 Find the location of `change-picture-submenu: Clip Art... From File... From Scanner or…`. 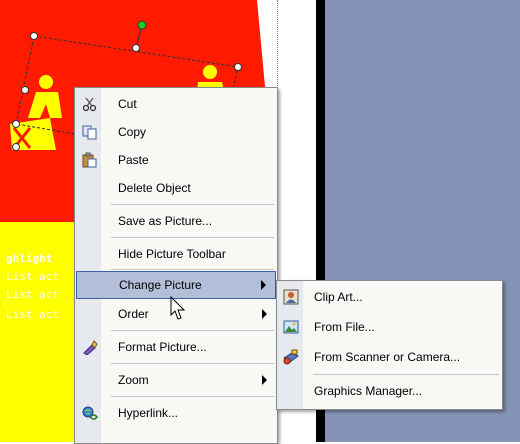

change-picture-submenu: Clip Art... From File... From Scanner or… is located at coordinates (389, 345).